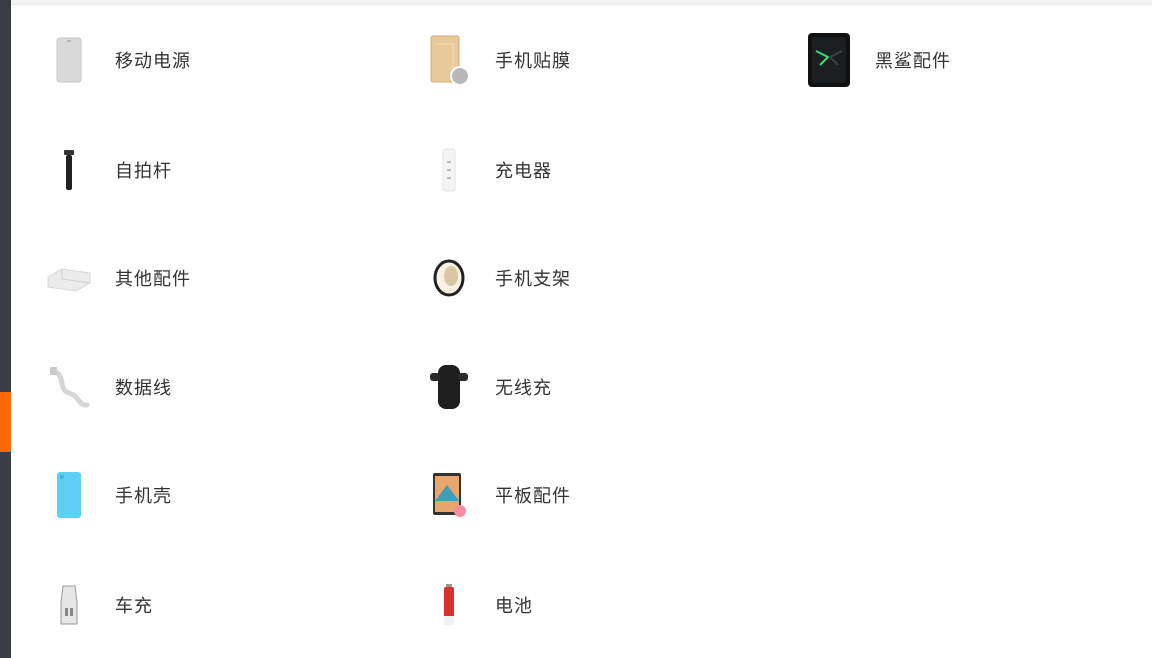  Describe the element at coordinates (913, 61) in the screenshot. I see `category-label: 黑鲨配件` at that location.